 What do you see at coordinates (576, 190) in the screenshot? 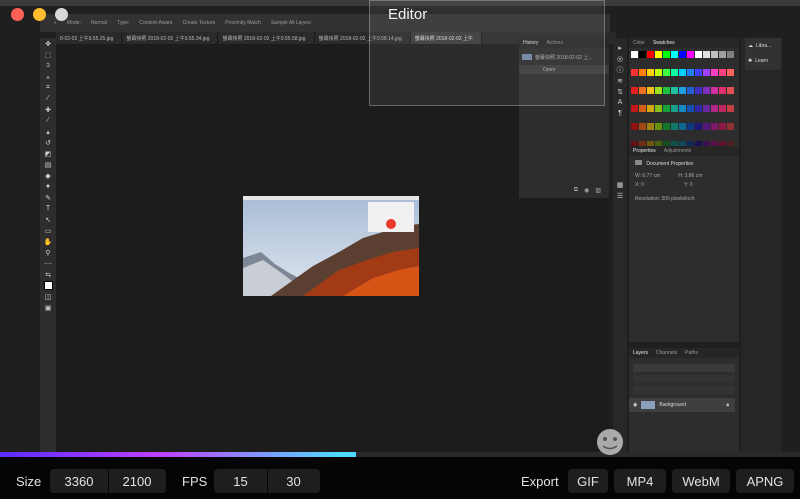
I see `new-document-icon: ⧉` at bounding box center [576, 190].